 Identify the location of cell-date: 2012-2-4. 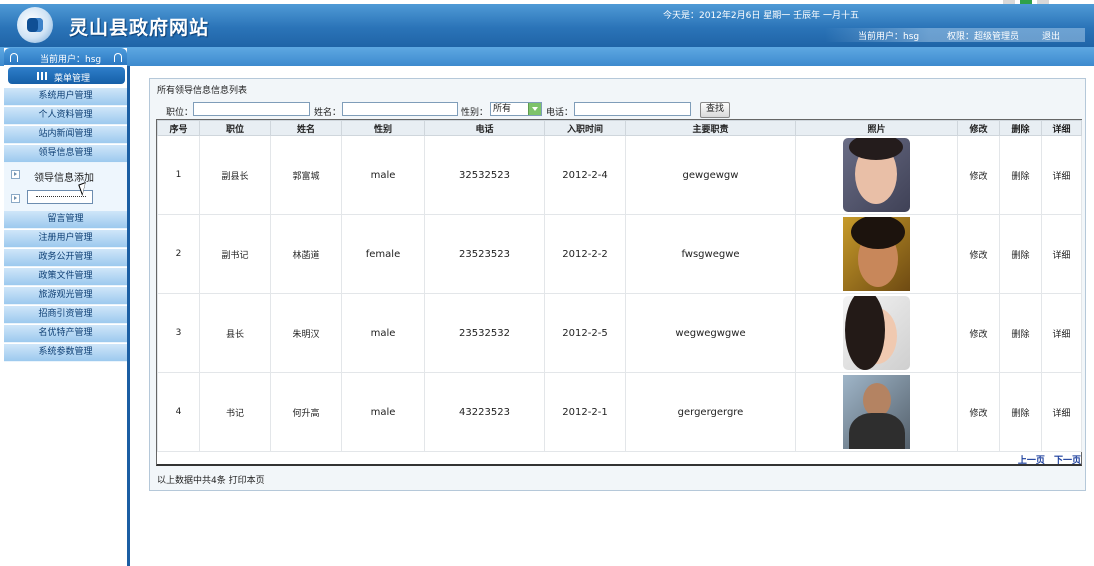
(585, 175).